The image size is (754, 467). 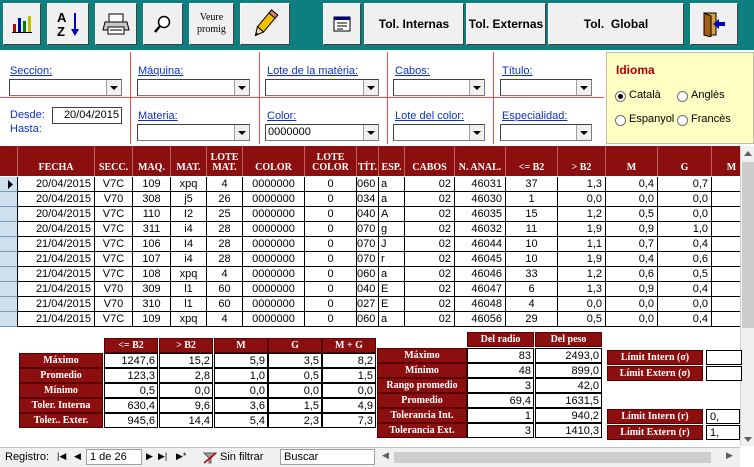 I want to click on table-cell: 46032, so click(x=480, y=229).